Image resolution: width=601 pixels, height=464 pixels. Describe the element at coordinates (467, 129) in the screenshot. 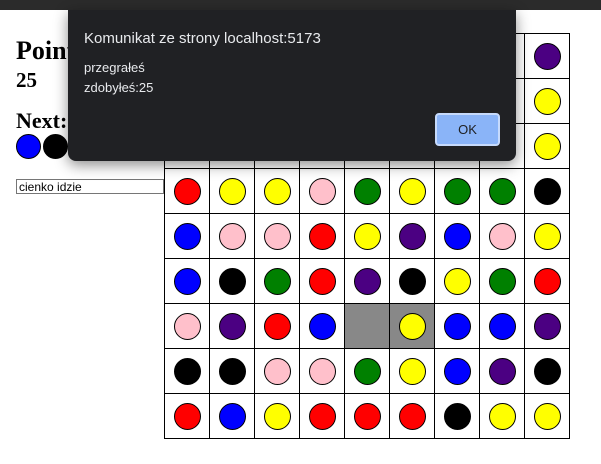

I see `ok-button: OK` at that location.